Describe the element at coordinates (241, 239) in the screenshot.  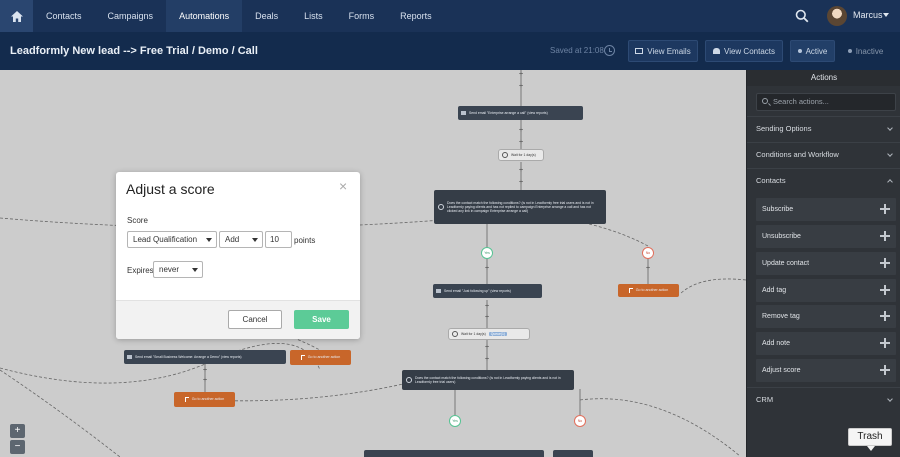
I see `operation-select: Add` at that location.